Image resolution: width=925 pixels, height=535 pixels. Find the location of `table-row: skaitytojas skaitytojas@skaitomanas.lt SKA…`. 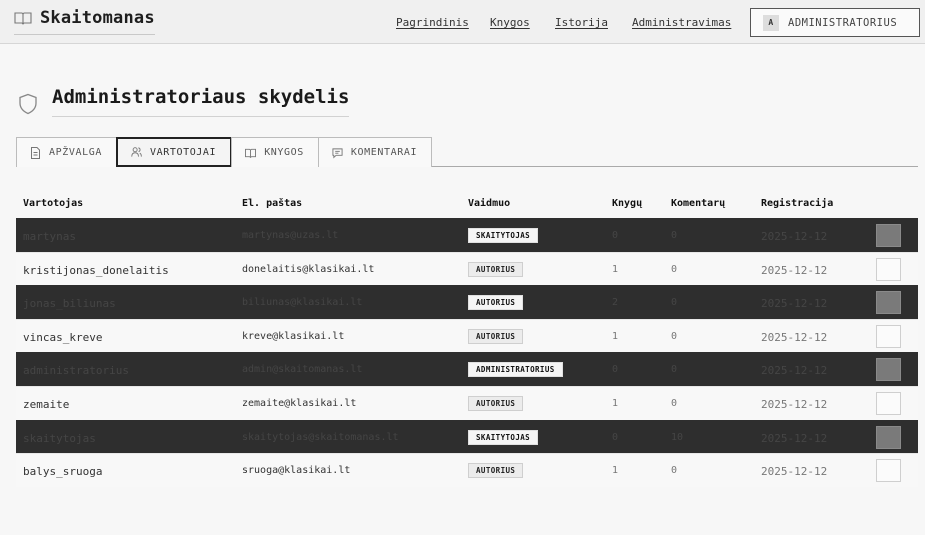

table-row: skaitytojas skaitytojas@skaitomanas.lt SKA… is located at coordinates (467, 436).